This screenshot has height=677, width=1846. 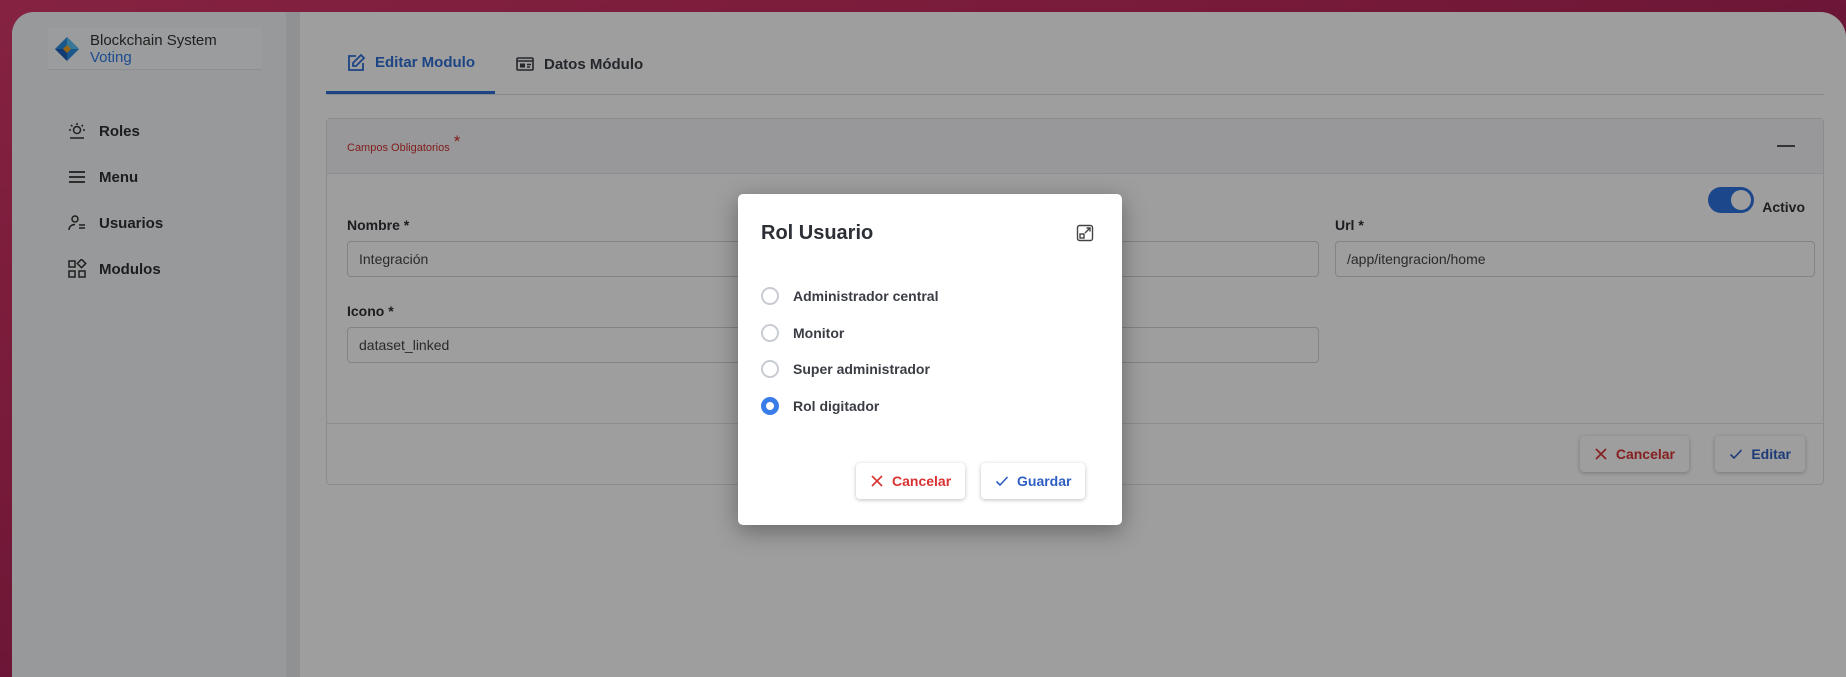 I want to click on cancel-label: Cancelar, so click(x=922, y=481).